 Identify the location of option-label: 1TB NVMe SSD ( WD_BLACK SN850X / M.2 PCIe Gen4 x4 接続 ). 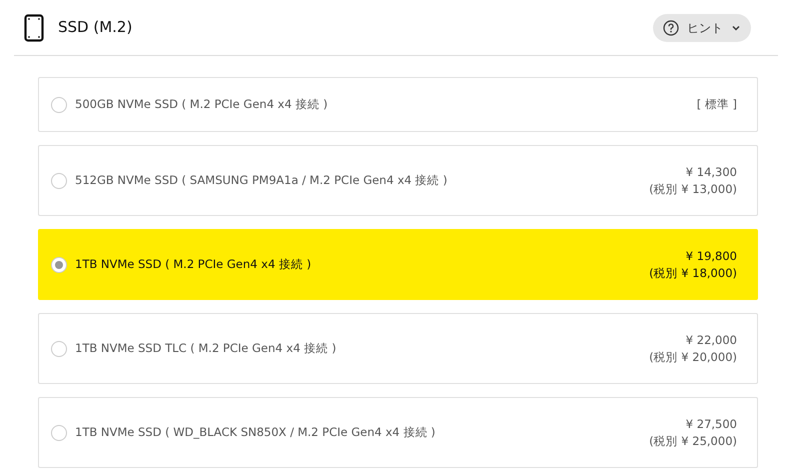
(255, 432).